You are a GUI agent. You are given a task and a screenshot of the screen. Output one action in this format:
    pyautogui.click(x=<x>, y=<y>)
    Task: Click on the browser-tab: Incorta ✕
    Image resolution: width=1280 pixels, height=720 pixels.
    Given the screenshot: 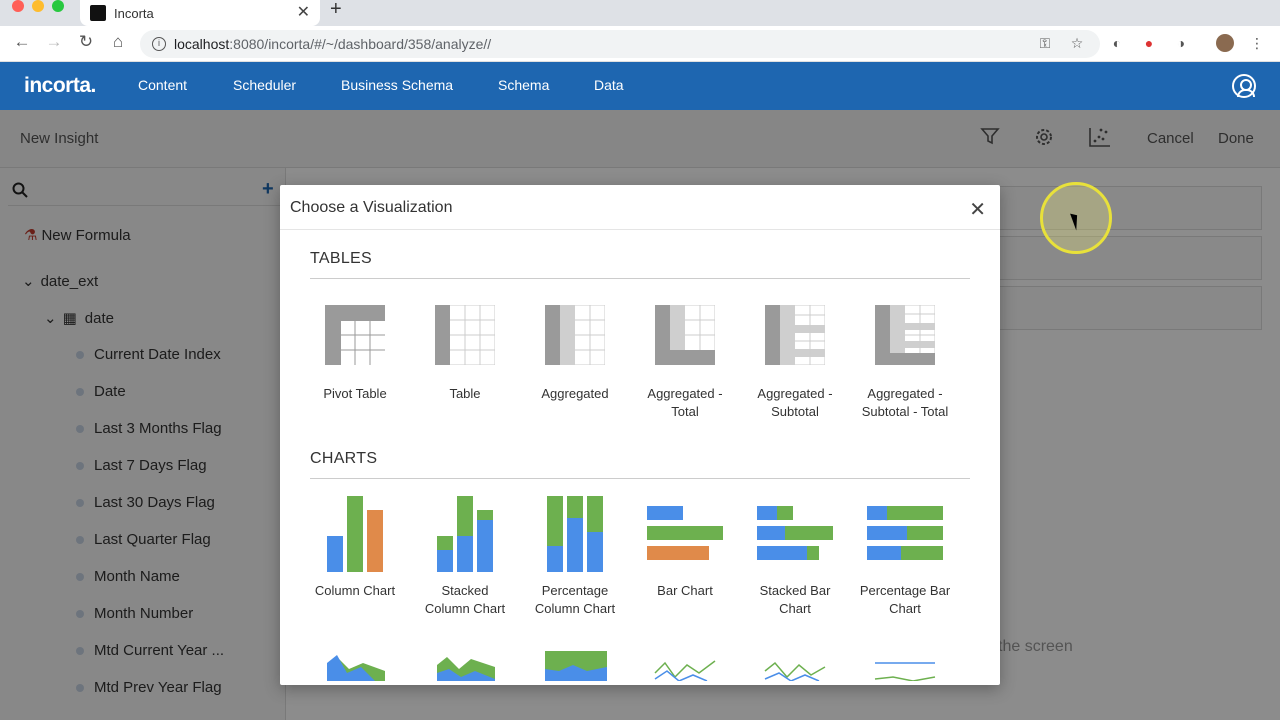 What is the action you would take?
    pyautogui.click(x=200, y=13)
    